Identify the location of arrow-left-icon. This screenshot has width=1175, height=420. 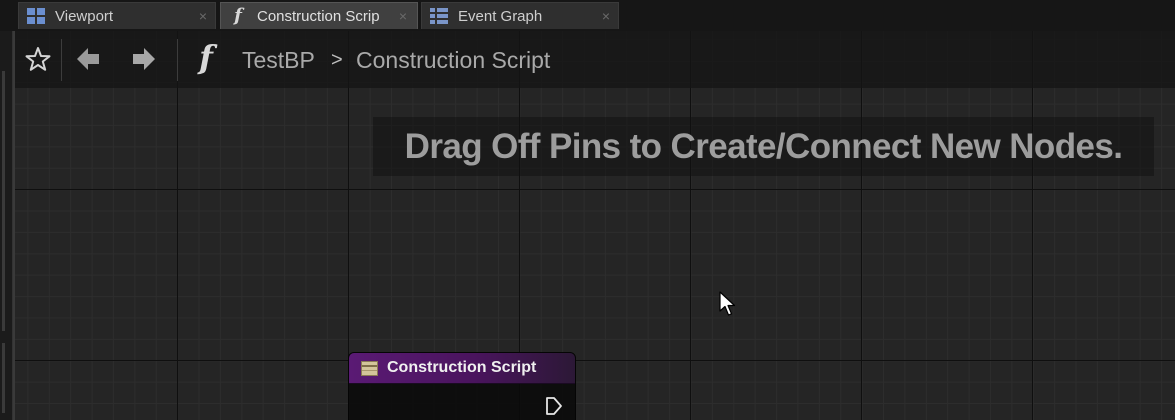
(88, 59).